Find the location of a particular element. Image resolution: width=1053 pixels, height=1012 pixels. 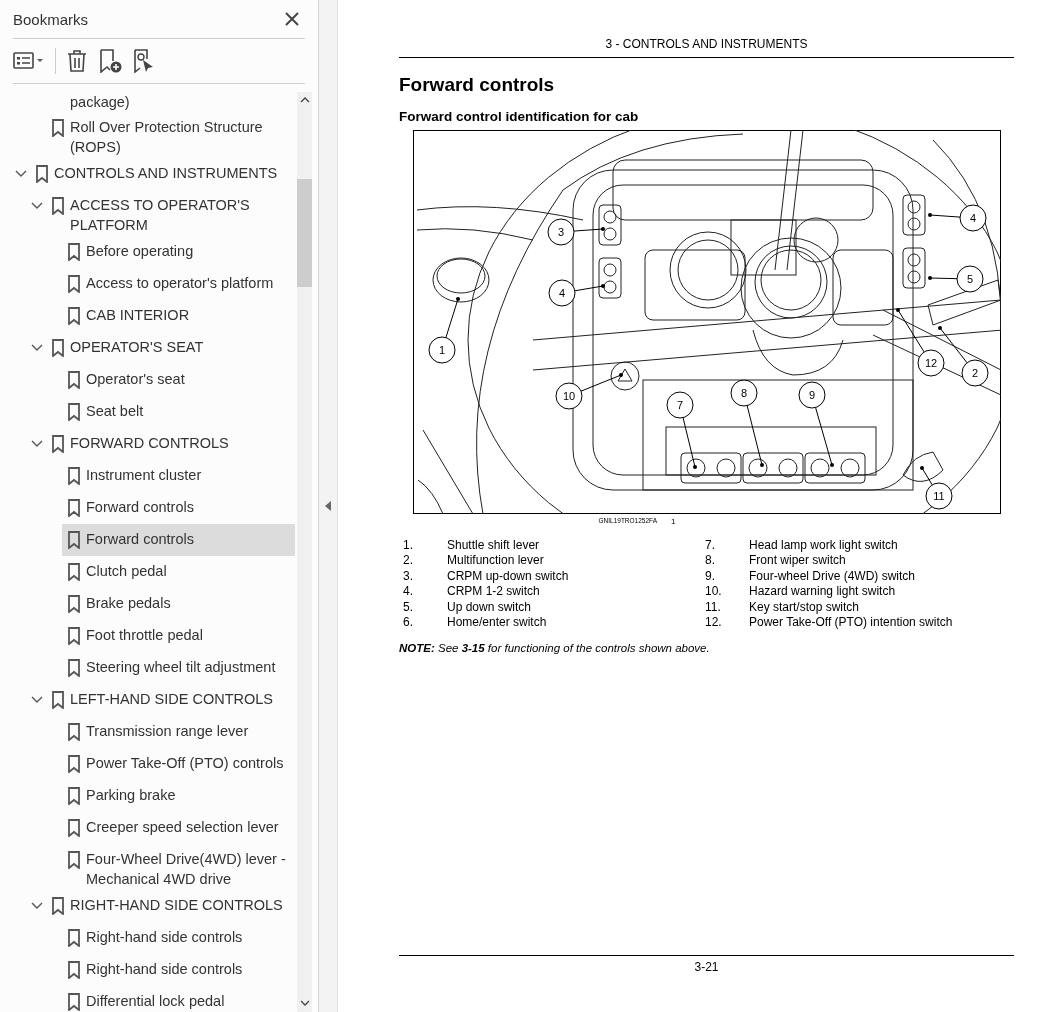

legend-number: 7. is located at coordinates (710, 546).